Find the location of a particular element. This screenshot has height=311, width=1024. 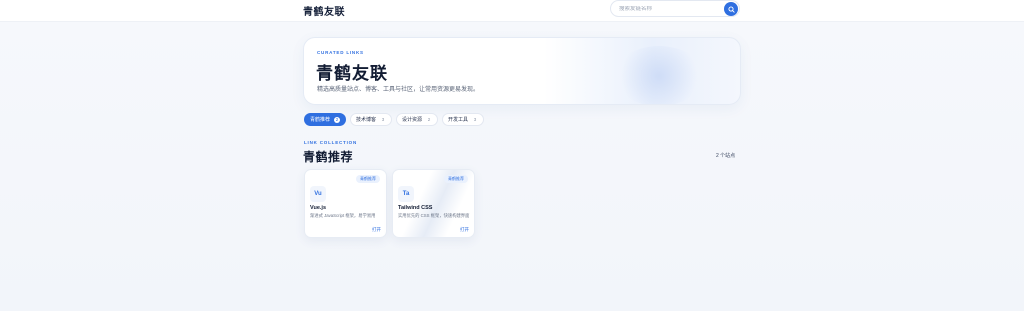

site-logo-icon: Vu is located at coordinates (318, 194).